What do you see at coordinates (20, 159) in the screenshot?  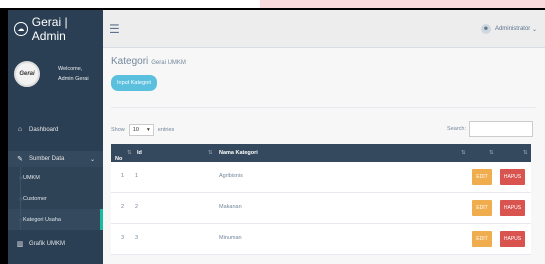 I see `edit-icon: ✎` at bounding box center [20, 159].